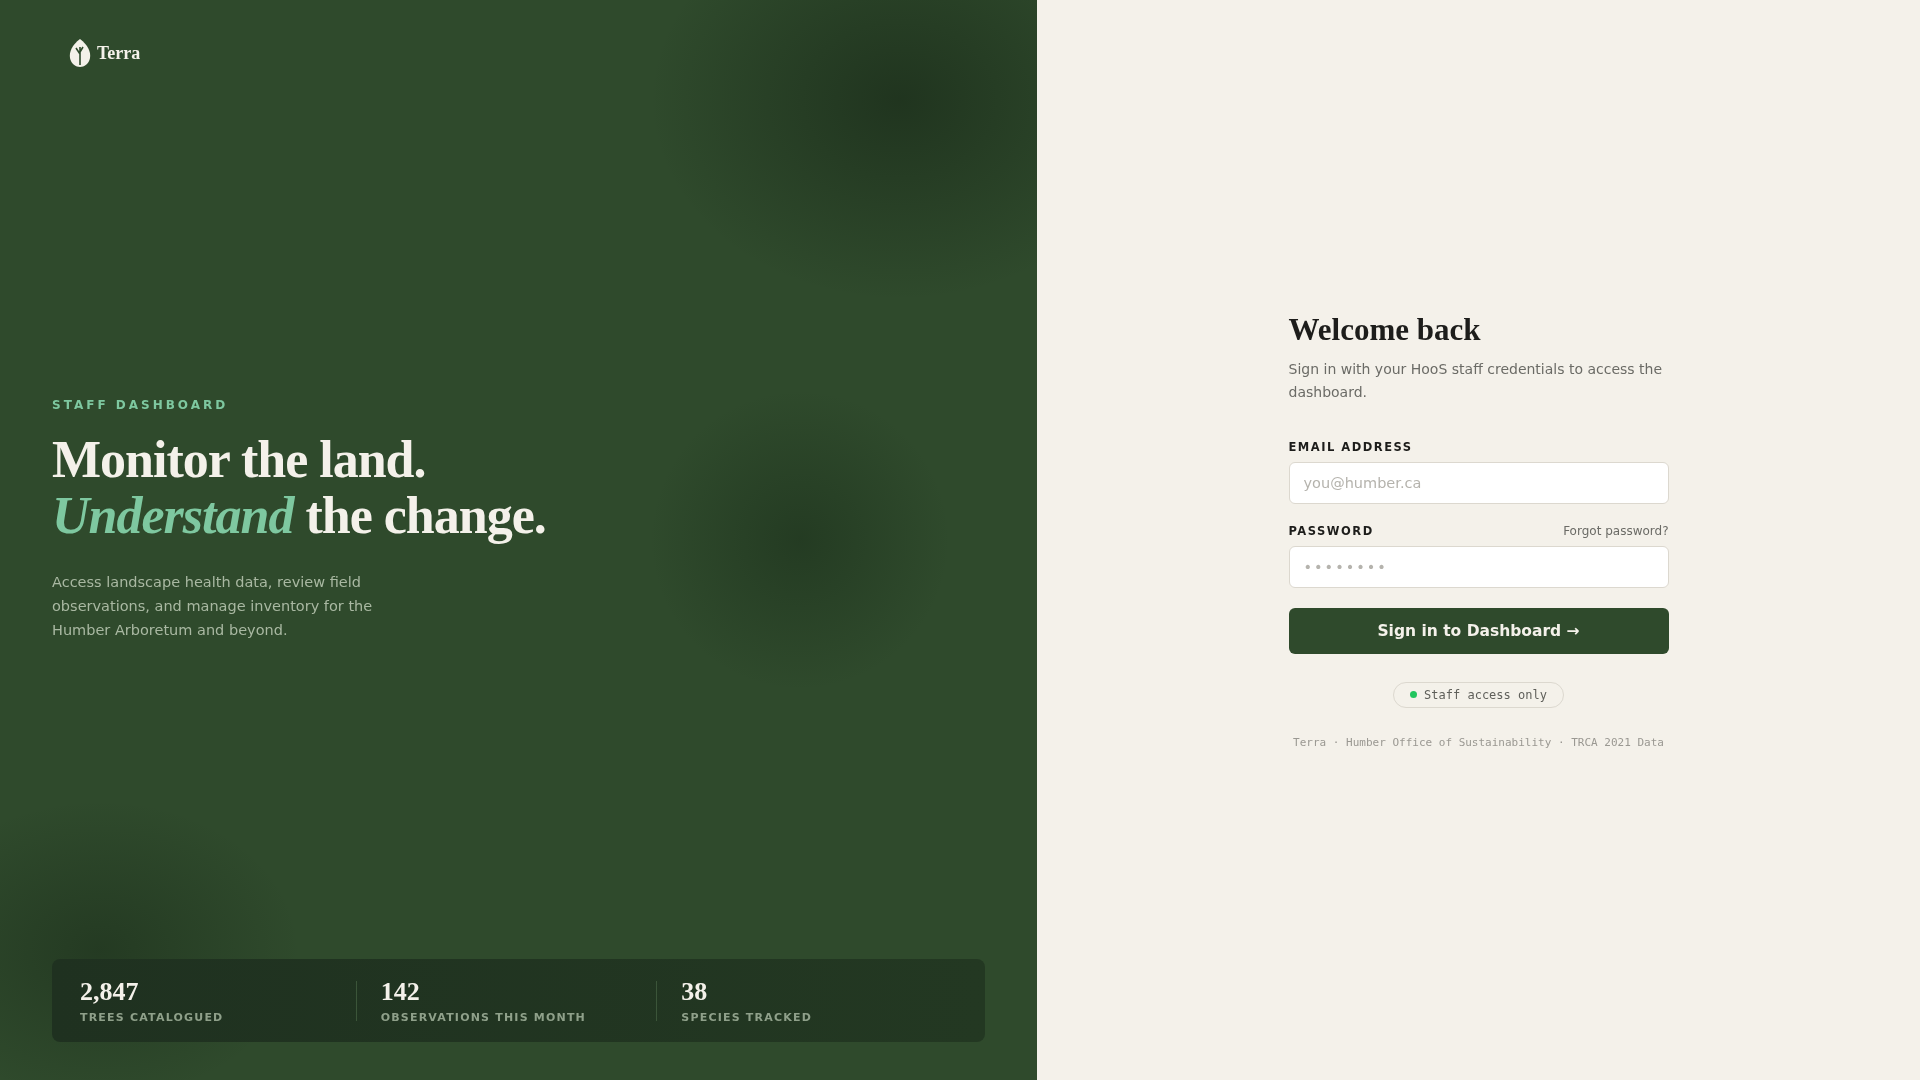  I want to click on forgot-password-link: Forgot password?, so click(1616, 530).